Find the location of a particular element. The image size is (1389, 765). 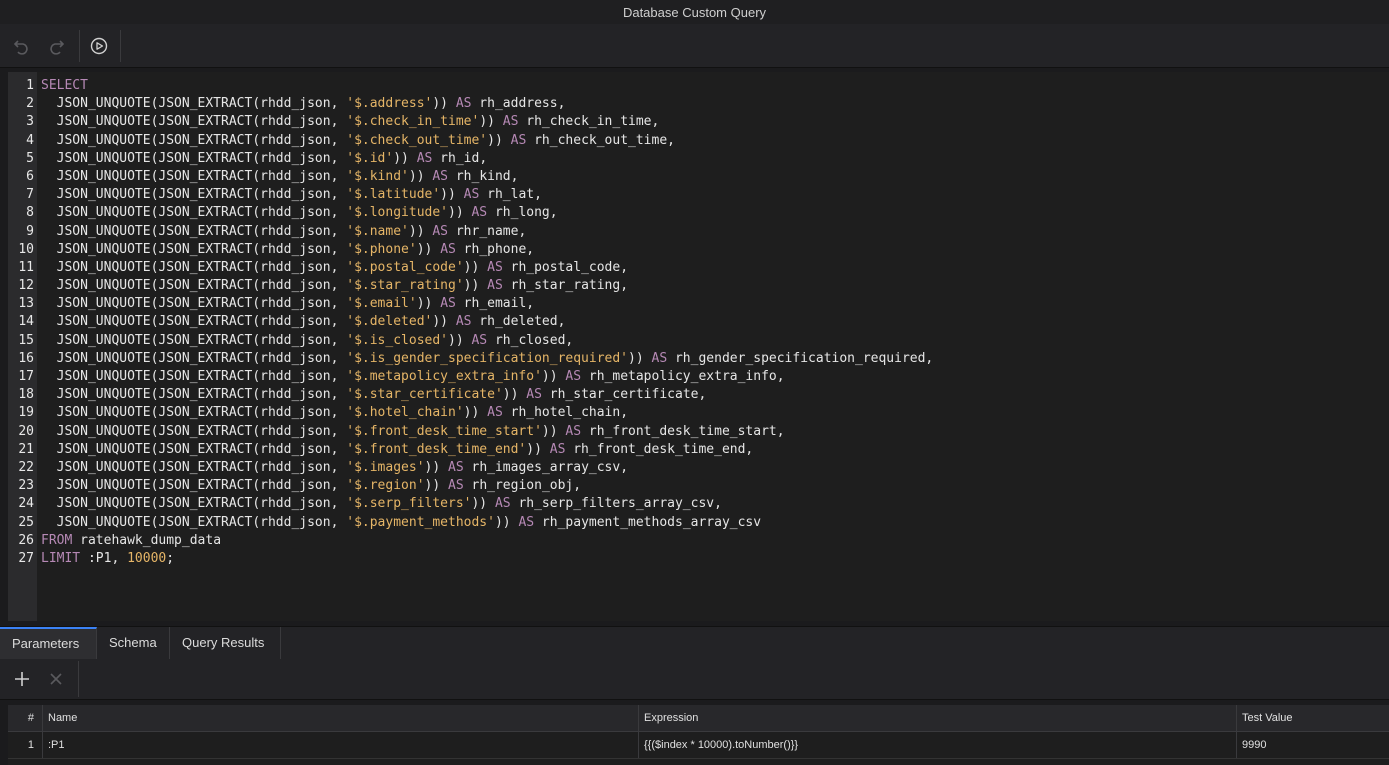

line-number: 7 is located at coordinates (30, 195).